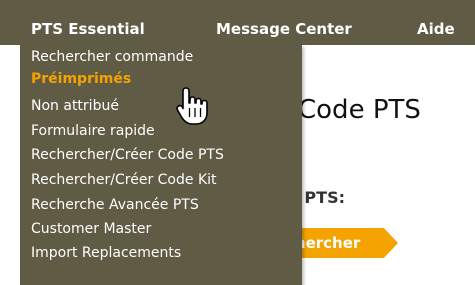  What do you see at coordinates (165, 57) in the screenshot?
I see `menu-item-rechercher-commande: Rechercher commande` at bounding box center [165, 57].